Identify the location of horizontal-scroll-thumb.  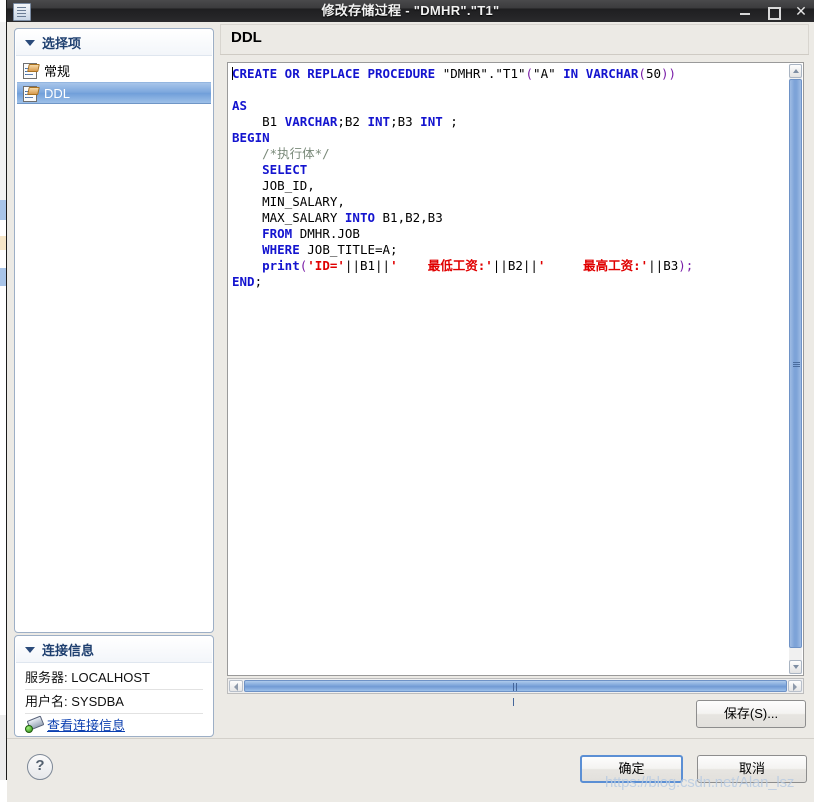
(515, 693).